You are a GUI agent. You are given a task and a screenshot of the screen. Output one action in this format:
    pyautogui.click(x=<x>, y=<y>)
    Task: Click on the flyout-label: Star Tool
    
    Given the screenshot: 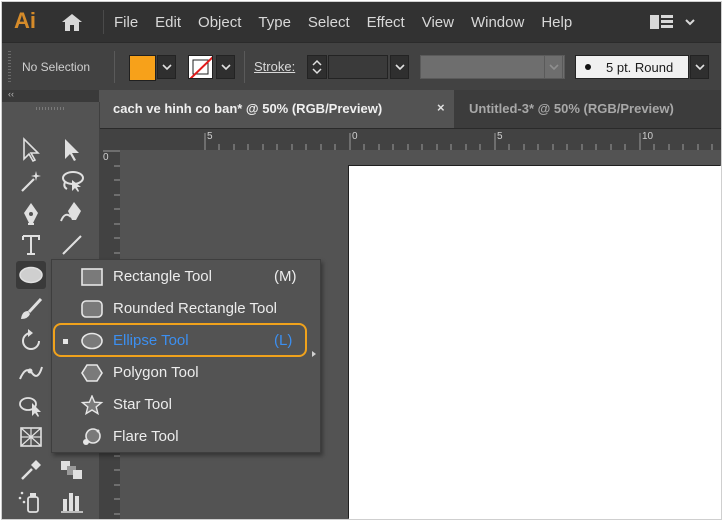 What is the action you would take?
    pyautogui.click(x=142, y=404)
    